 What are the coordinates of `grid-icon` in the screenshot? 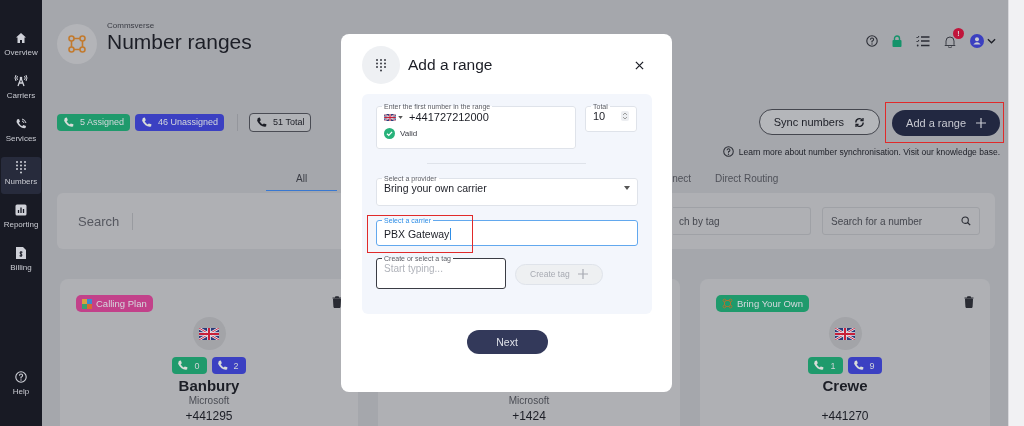 It's located at (87, 303).